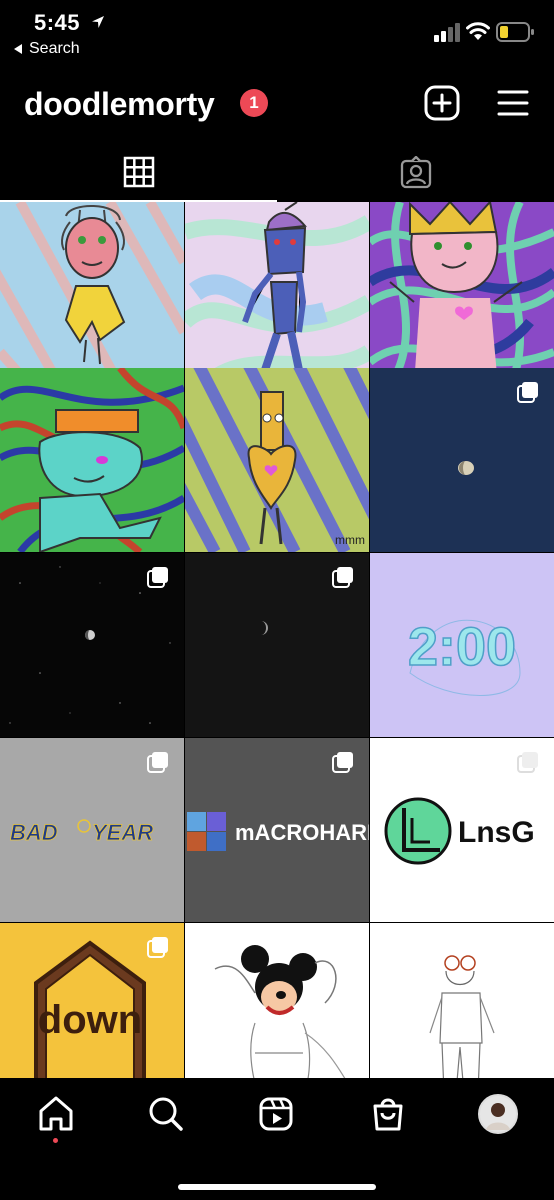 This screenshot has height=1200, width=554. I want to click on shopping-bag-icon, so click(388, 1114).